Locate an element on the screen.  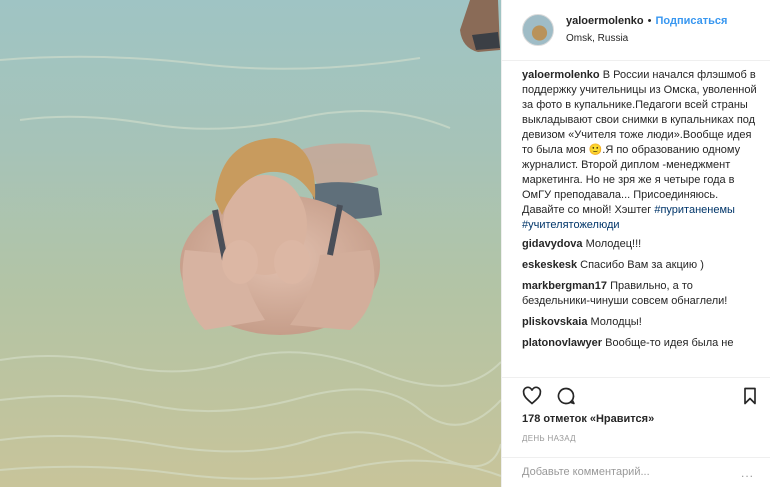
avatar is located at coordinates (538, 30).